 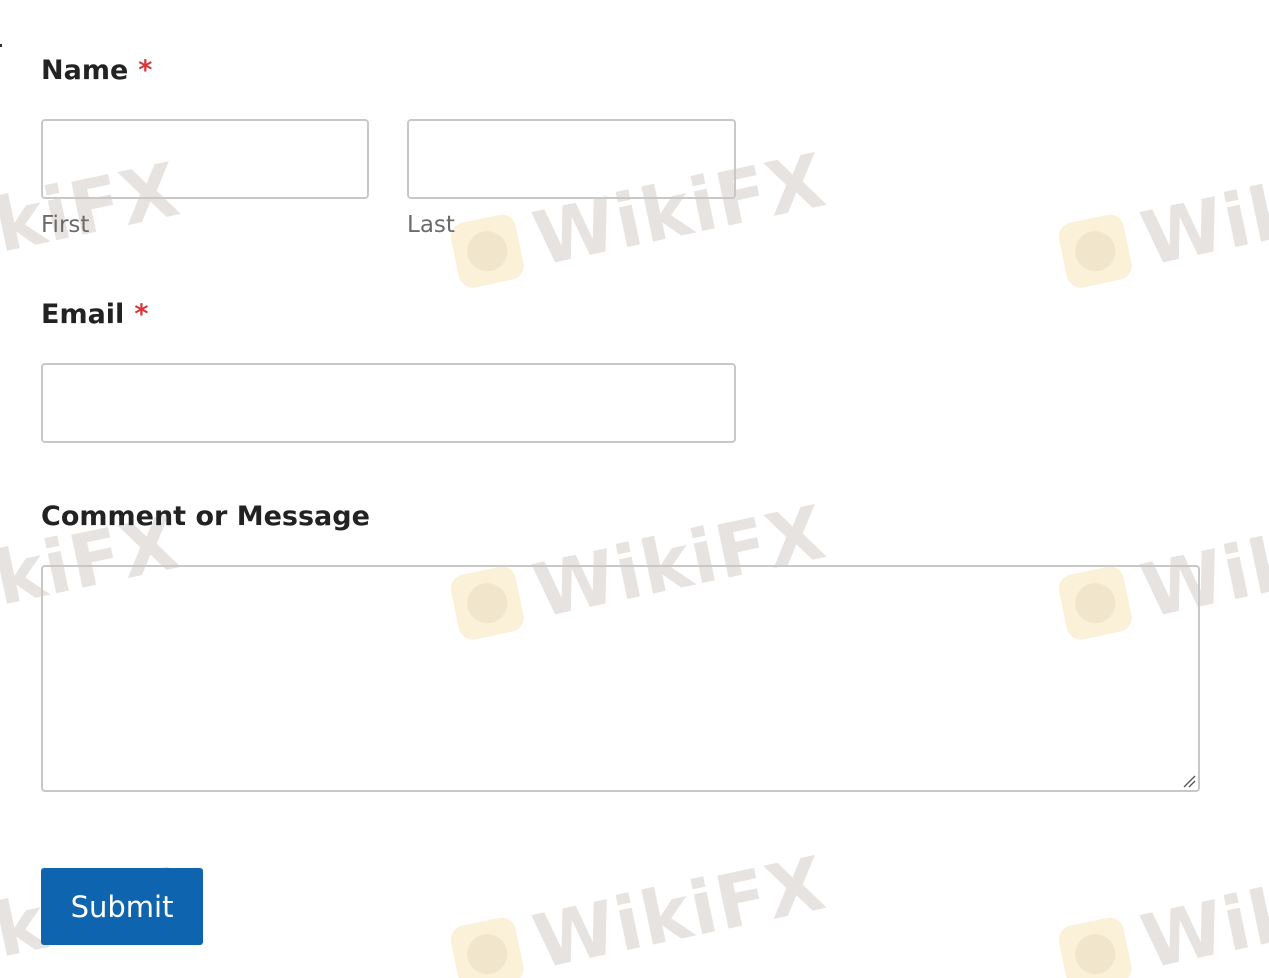 I want to click on comment-label-text: Comment or Message, so click(x=205, y=516).